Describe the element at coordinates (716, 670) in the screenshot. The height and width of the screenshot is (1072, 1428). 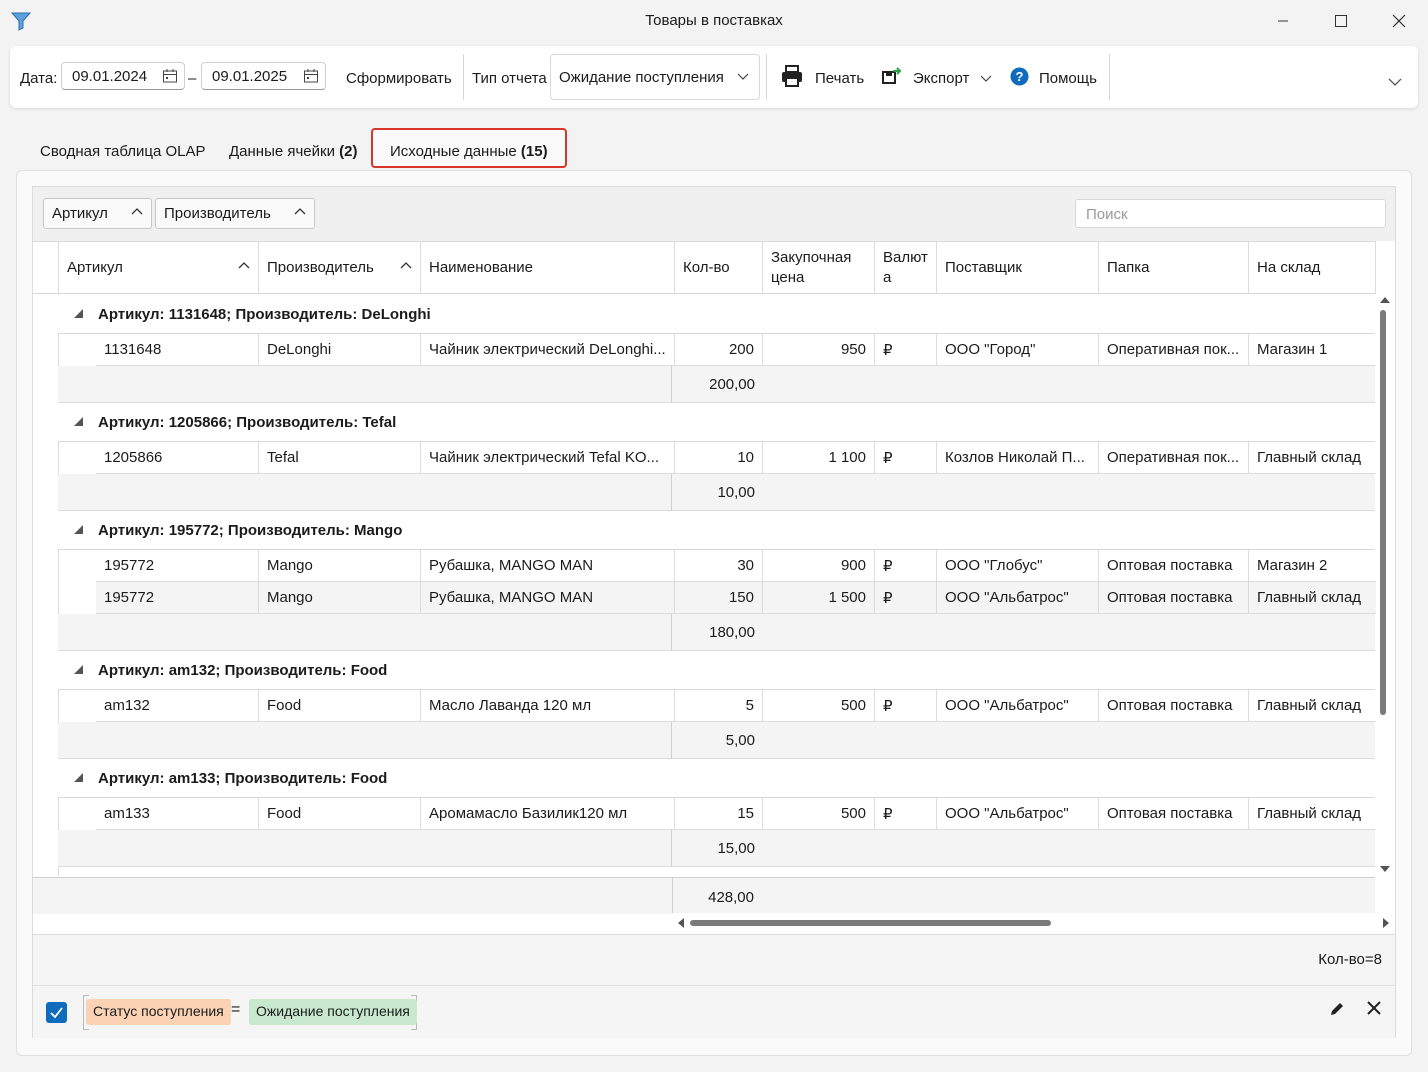
I see `group-row: Артикул: am132; Производитель: Food` at that location.